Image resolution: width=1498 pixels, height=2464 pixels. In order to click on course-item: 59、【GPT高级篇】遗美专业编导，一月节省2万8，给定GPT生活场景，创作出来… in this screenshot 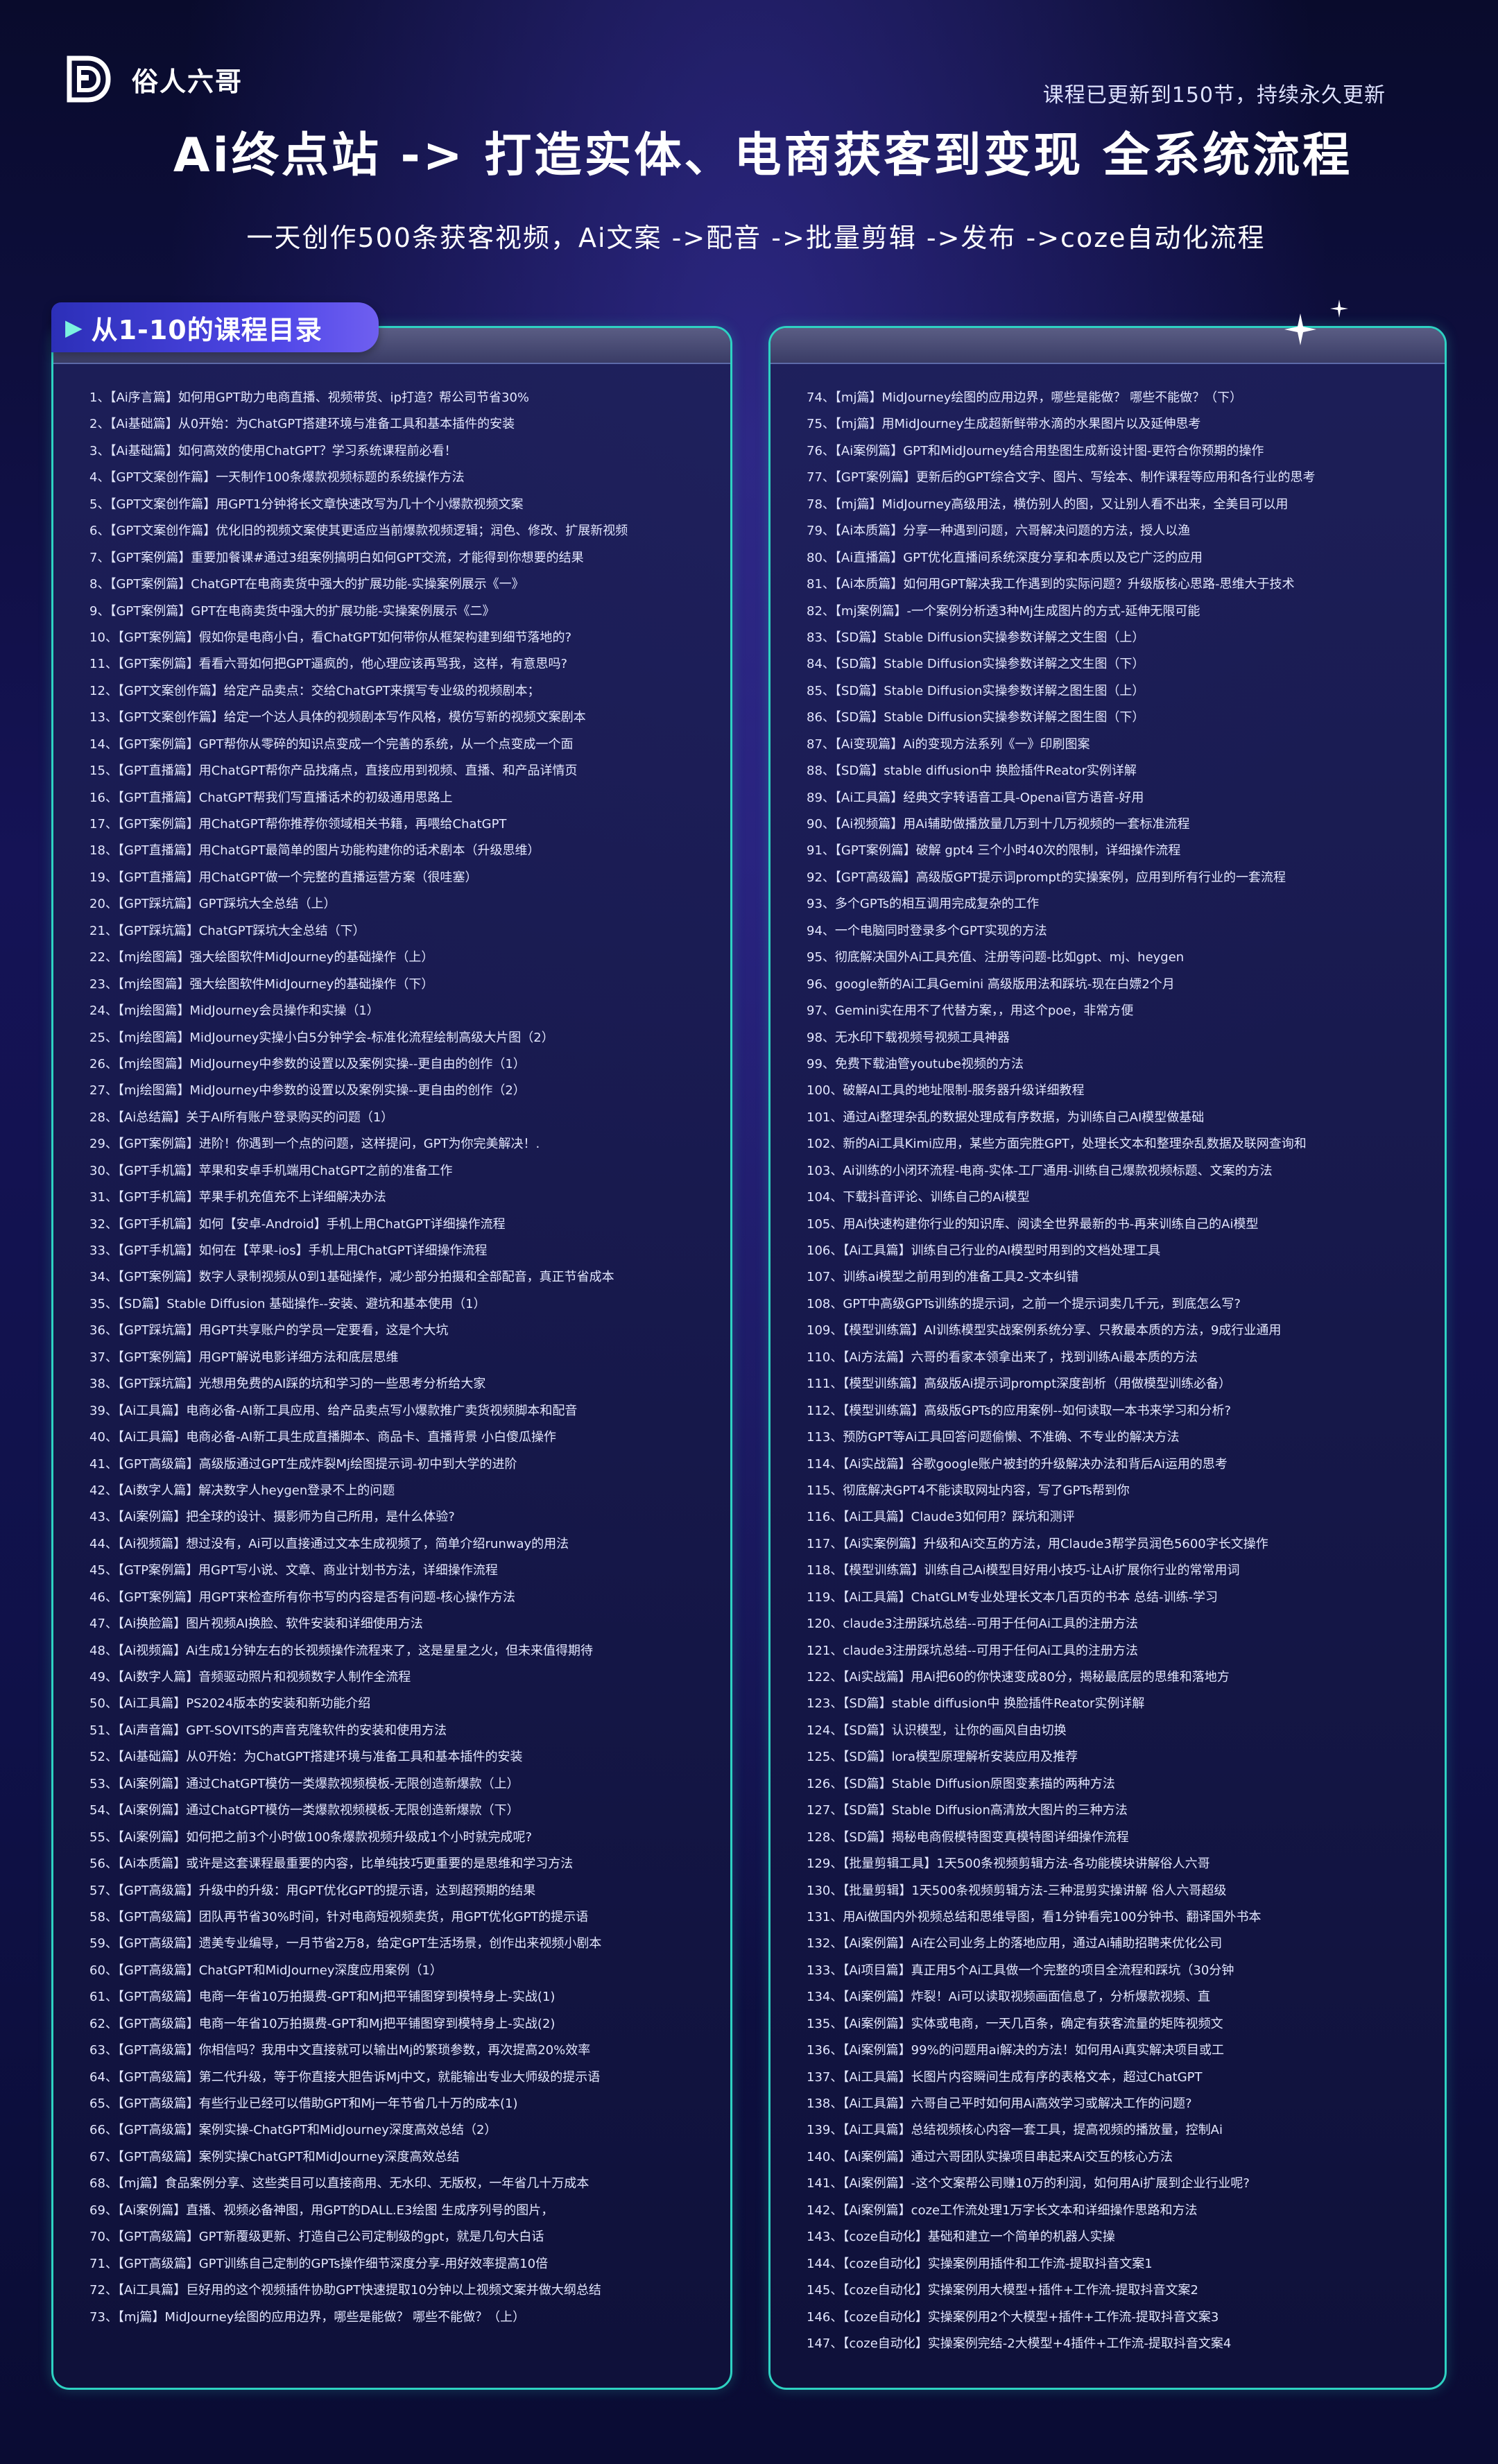, I will do `click(345, 1944)`.